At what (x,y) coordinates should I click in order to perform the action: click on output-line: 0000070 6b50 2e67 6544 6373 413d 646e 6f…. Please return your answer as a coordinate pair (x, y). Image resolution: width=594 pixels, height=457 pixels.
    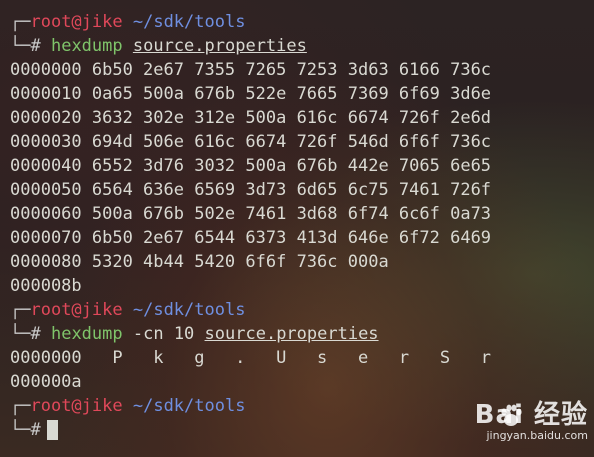
    Looking at the image, I should click on (251, 238).